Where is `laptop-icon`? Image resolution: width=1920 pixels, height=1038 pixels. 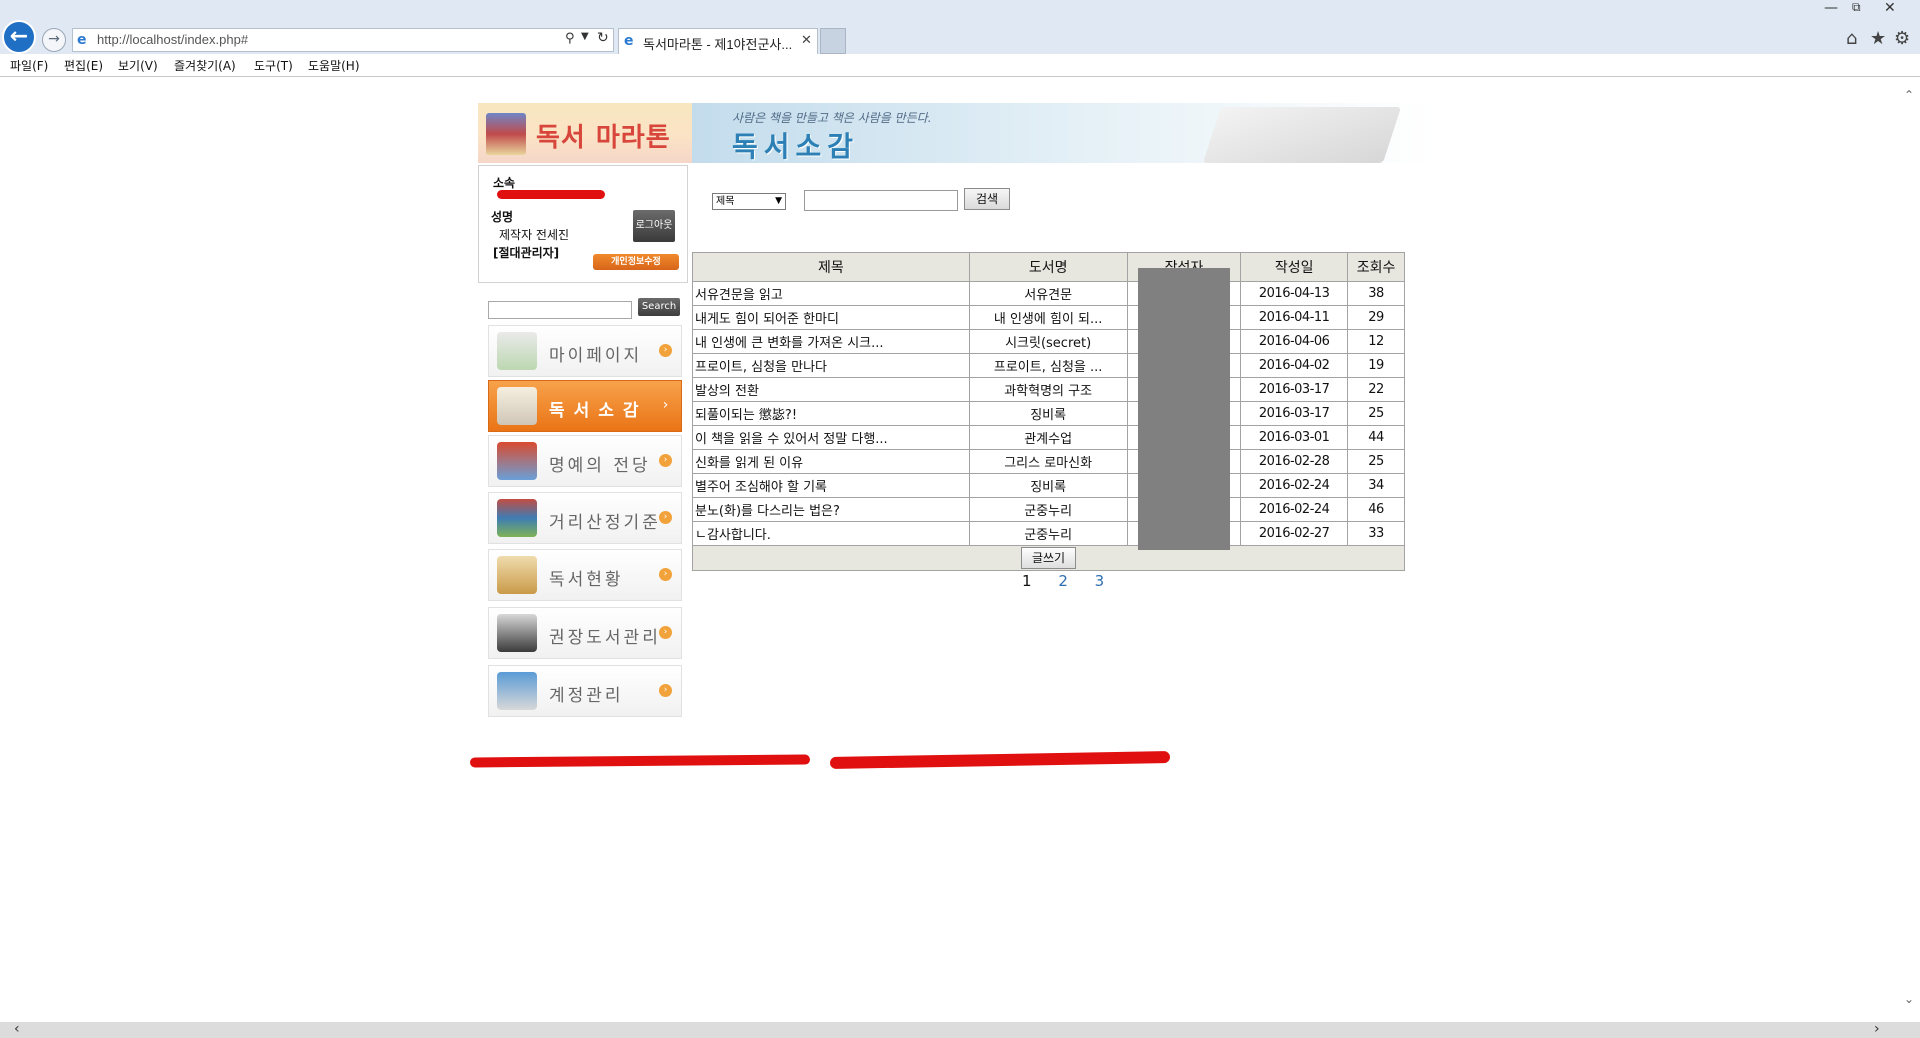
laptop-icon is located at coordinates (517, 633).